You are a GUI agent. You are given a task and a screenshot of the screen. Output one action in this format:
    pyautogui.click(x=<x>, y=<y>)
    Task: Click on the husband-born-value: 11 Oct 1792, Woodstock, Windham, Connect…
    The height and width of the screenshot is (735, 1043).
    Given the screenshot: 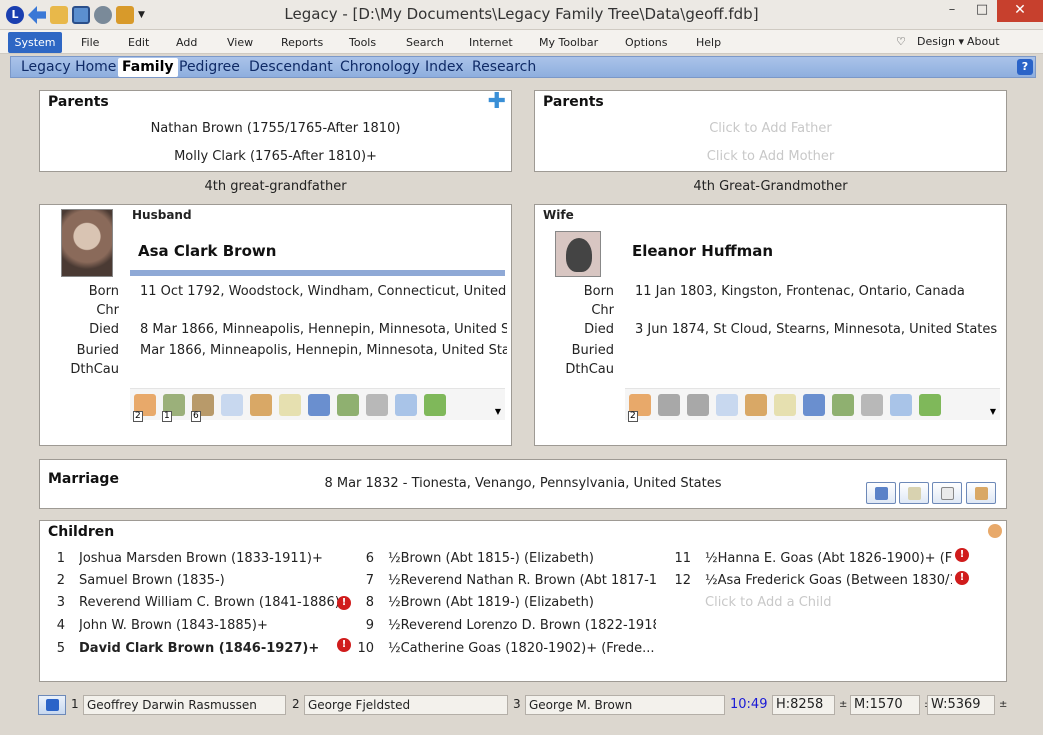 What is the action you would take?
    pyautogui.click(x=323, y=291)
    